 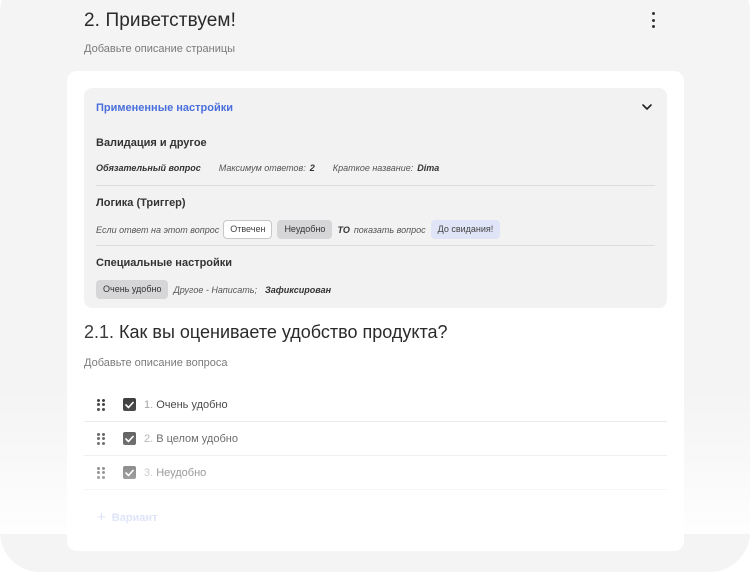 I want to click on validation-heading: Валидация и другое, so click(x=151, y=143).